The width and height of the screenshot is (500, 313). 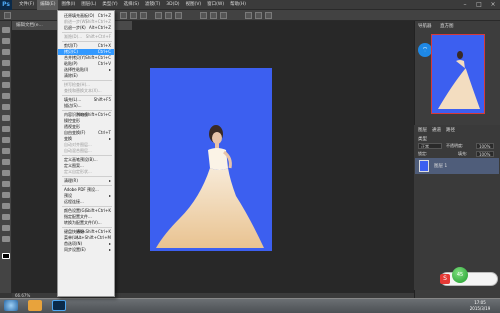 I want to click on healing-tool-icon, so click(x=6, y=96).